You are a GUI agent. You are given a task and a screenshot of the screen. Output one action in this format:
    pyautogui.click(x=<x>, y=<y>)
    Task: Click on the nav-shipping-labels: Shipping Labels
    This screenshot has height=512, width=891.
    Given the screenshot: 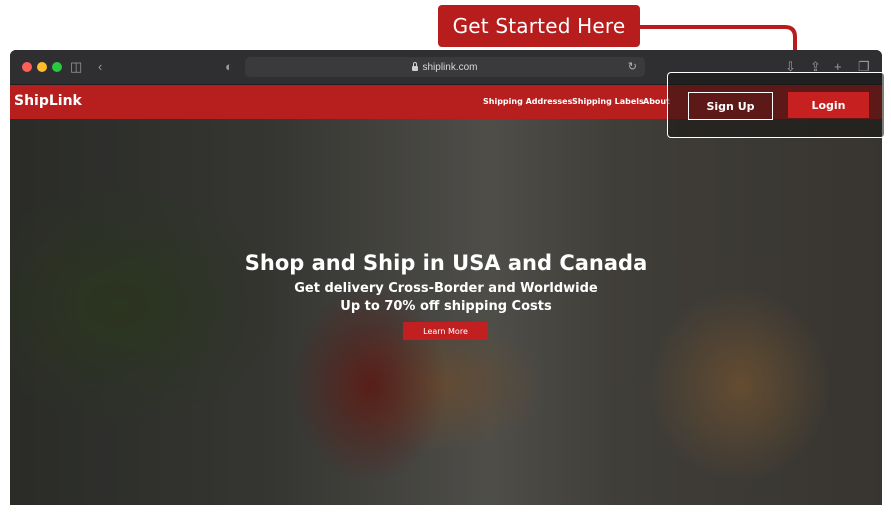 What is the action you would take?
    pyautogui.click(x=608, y=101)
    